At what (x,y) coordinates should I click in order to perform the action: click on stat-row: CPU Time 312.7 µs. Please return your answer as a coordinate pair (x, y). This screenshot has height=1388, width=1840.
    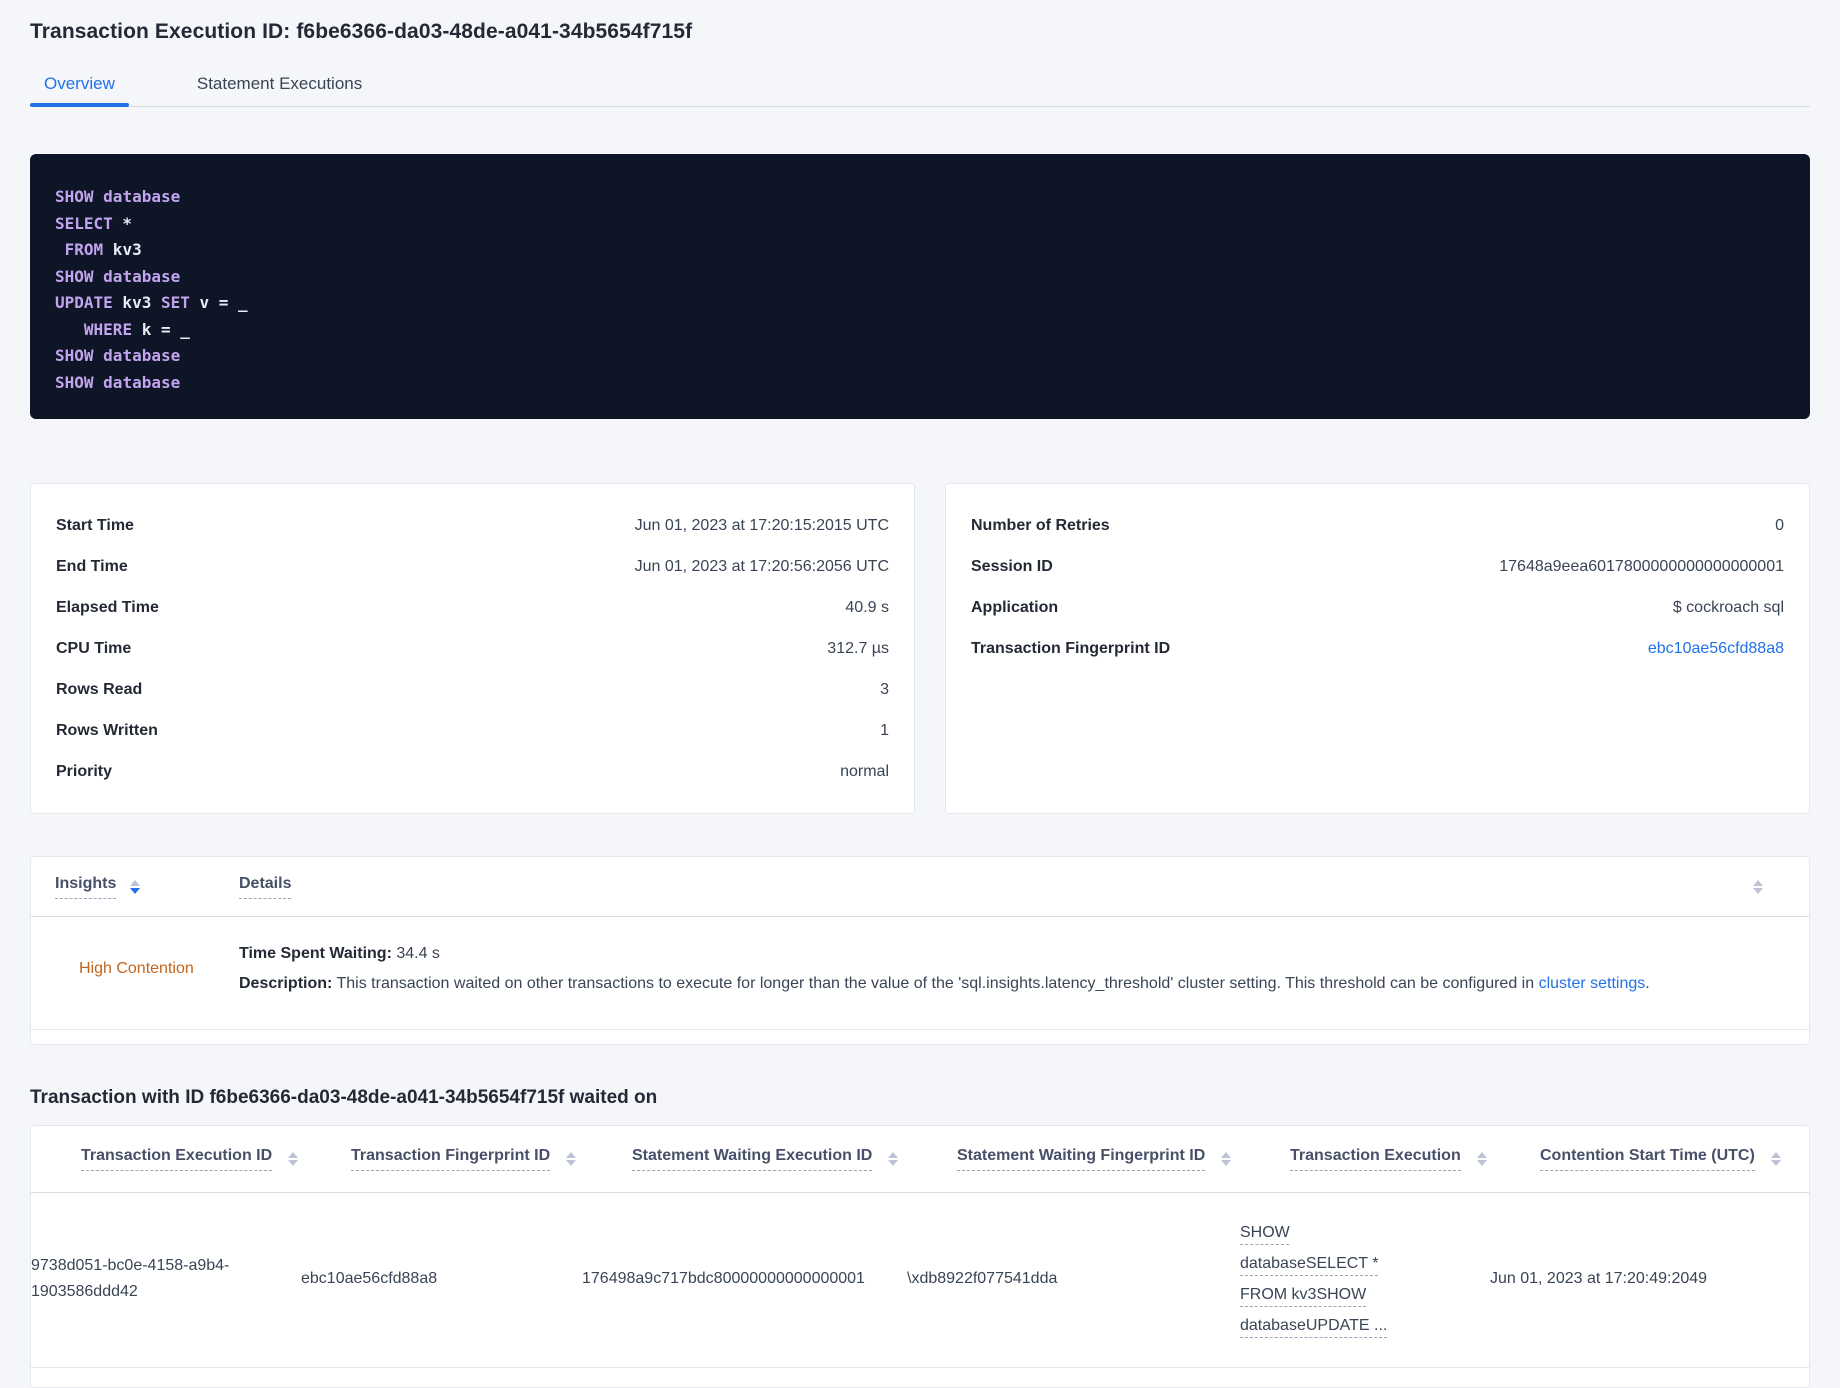
    Looking at the image, I should click on (472, 648).